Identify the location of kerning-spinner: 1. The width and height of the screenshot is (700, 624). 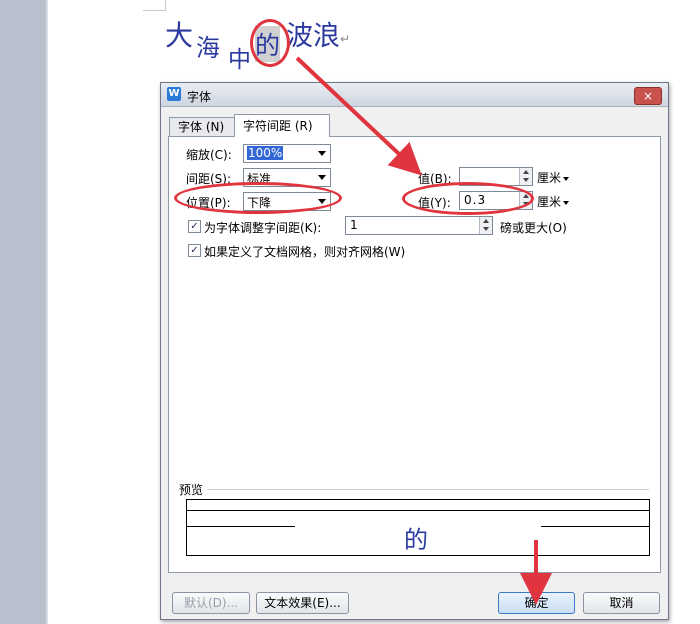
(419, 225).